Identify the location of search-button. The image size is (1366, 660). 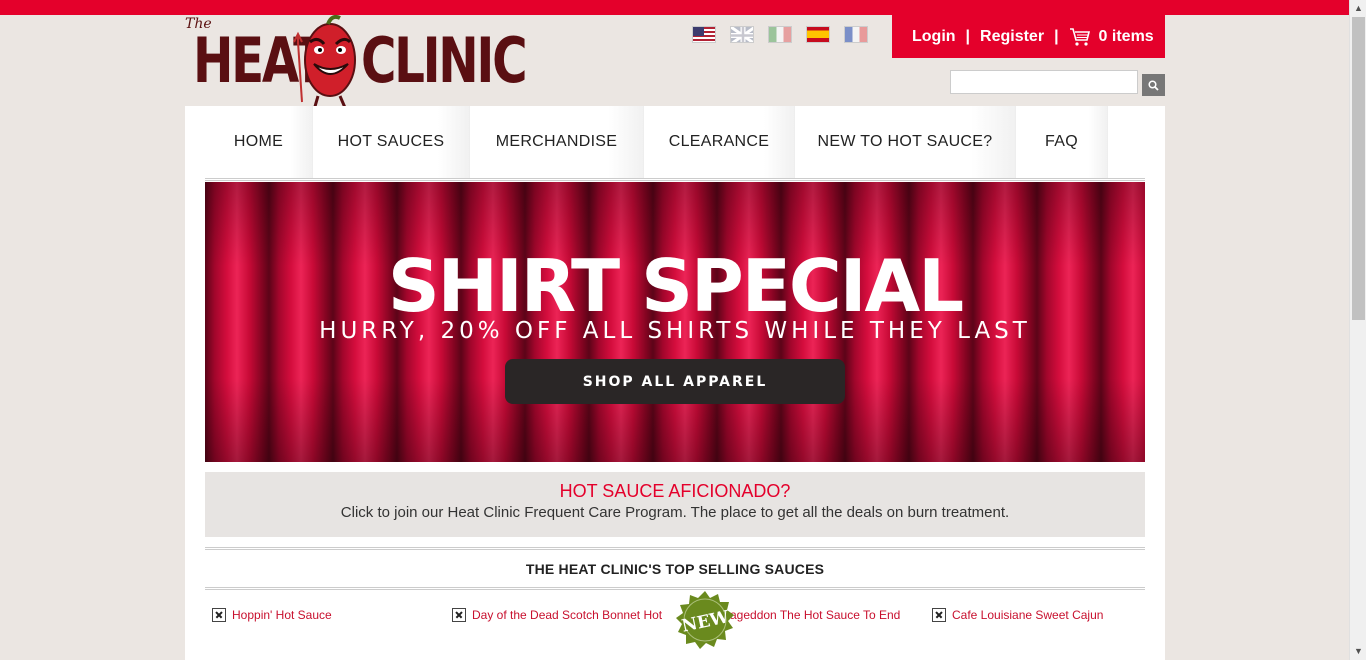
(1153, 85).